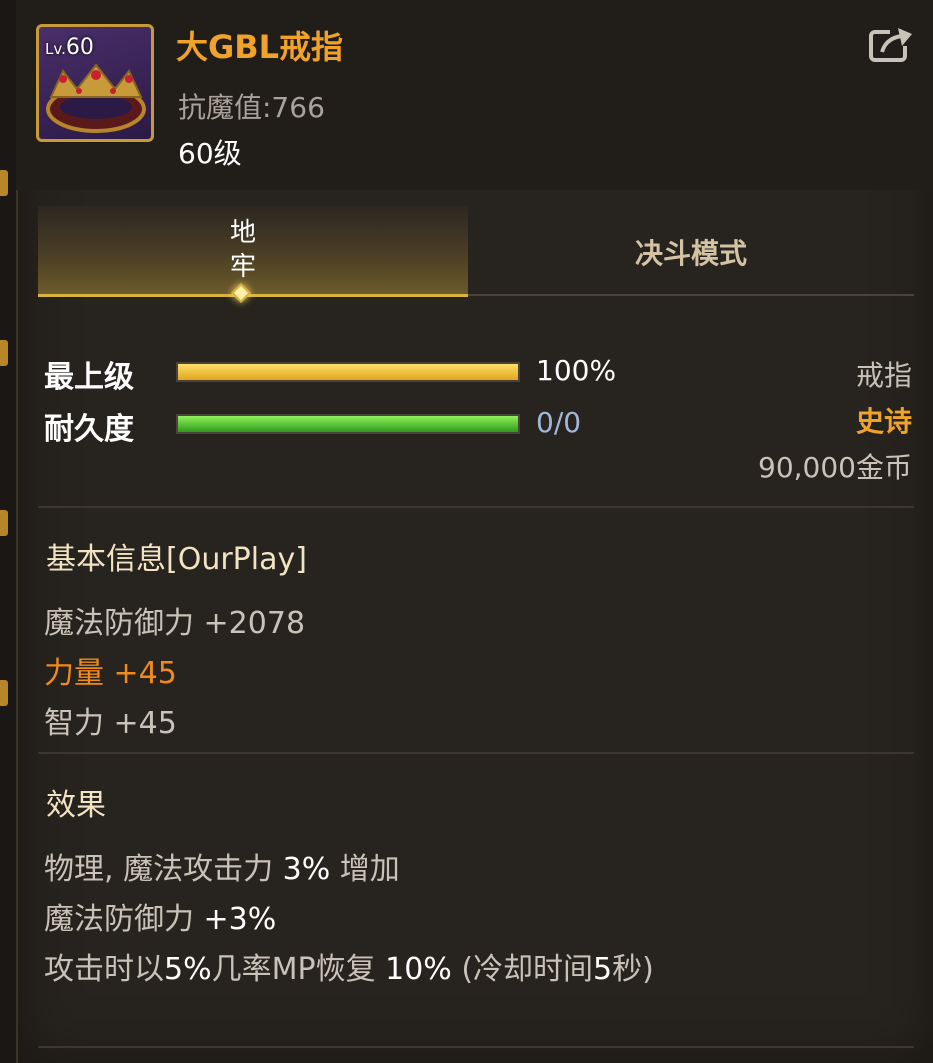 The width and height of the screenshot is (933, 1063). I want to click on durability-bar-fill, so click(348, 424).